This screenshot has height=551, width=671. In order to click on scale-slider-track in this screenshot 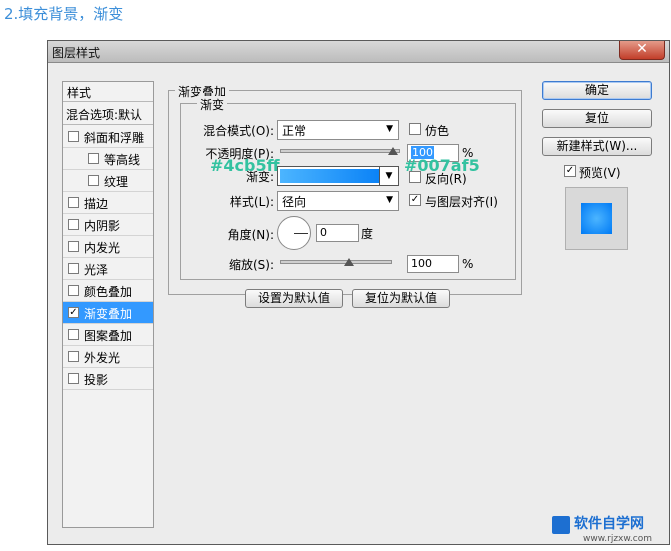, I will do `click(336, 262)`.